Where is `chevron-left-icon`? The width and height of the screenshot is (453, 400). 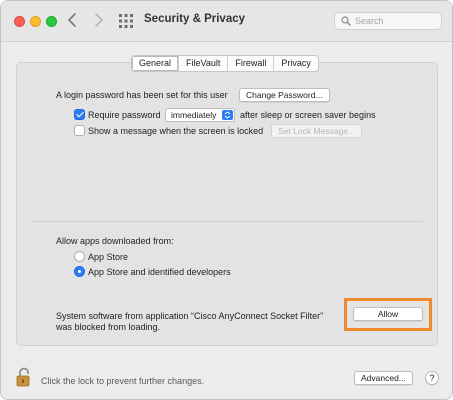 chevron-left-icon is located at coordinates (72, 20).